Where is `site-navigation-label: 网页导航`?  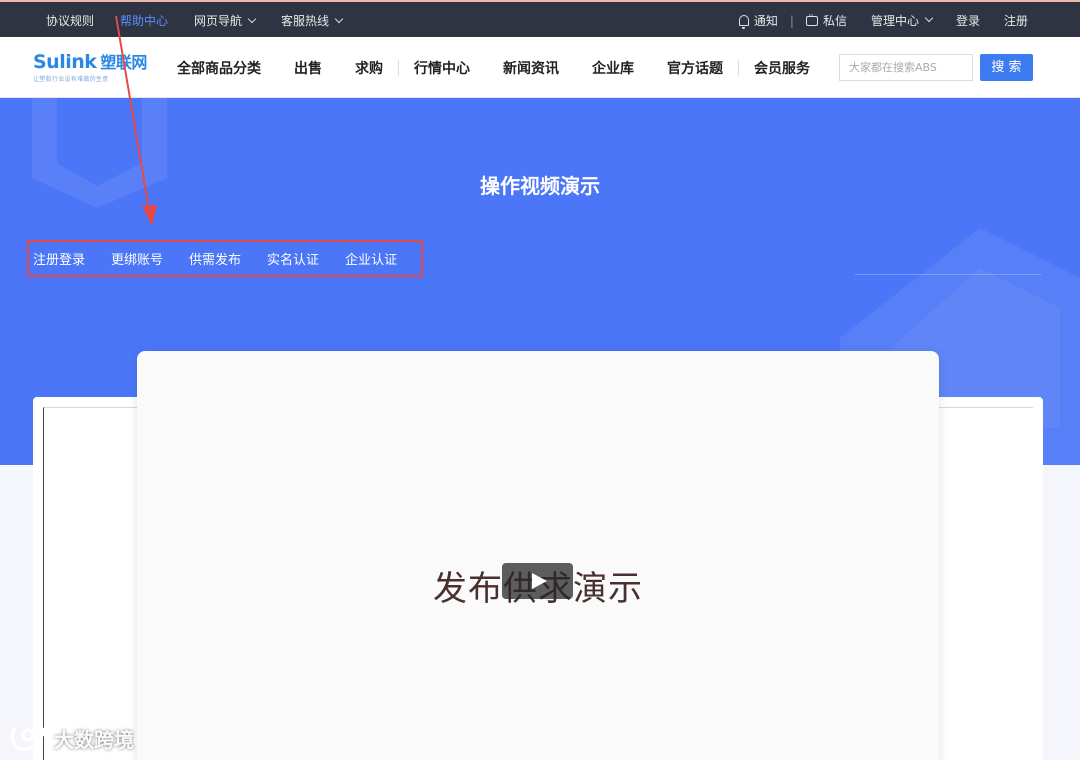 site-navigation-label: 网页导航 is located at coordinates (218, 21).